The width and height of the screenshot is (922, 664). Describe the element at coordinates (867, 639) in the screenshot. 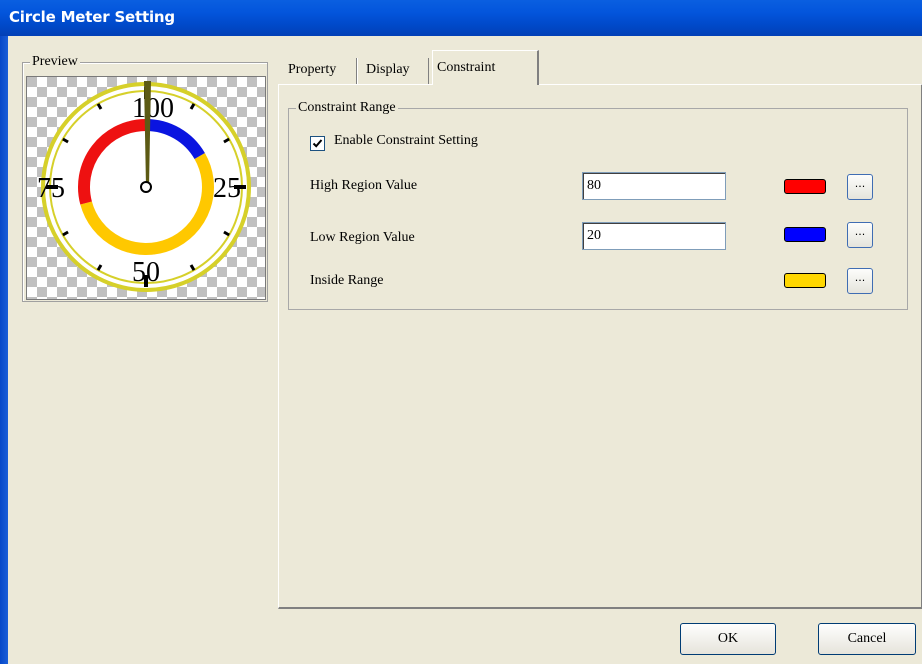

I see `cancel-button: Cancel` at that location.